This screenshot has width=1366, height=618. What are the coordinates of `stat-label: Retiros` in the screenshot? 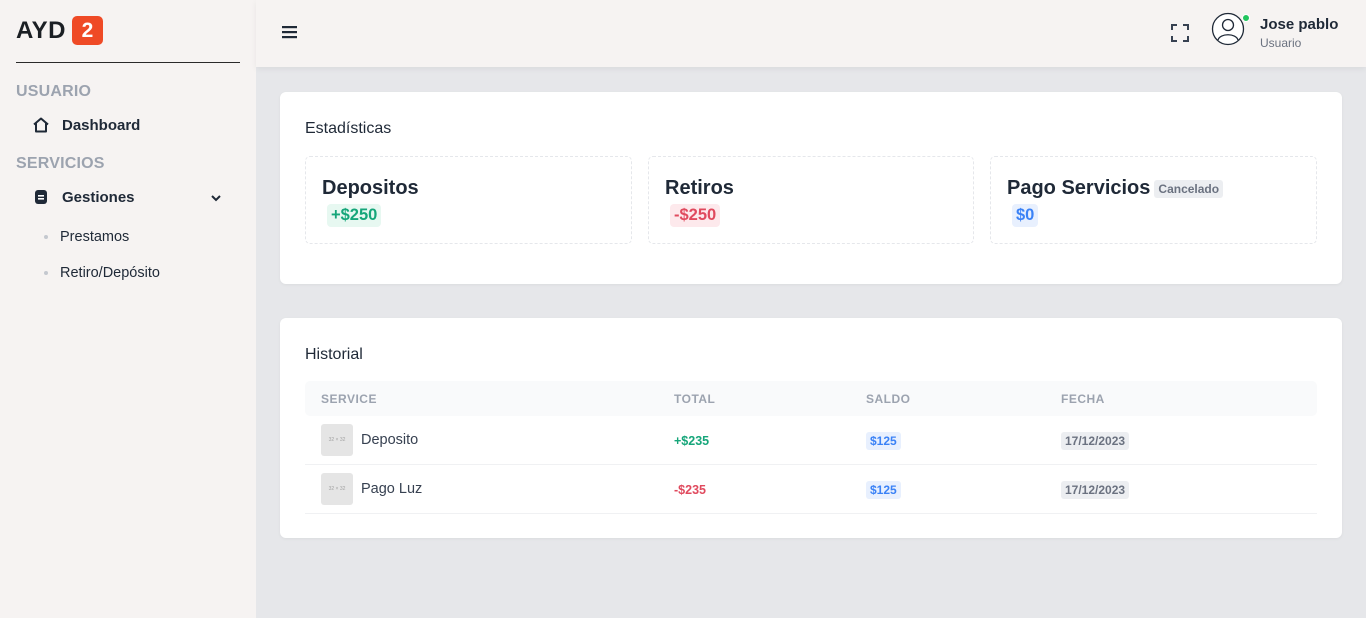 It's located at (699, 188).